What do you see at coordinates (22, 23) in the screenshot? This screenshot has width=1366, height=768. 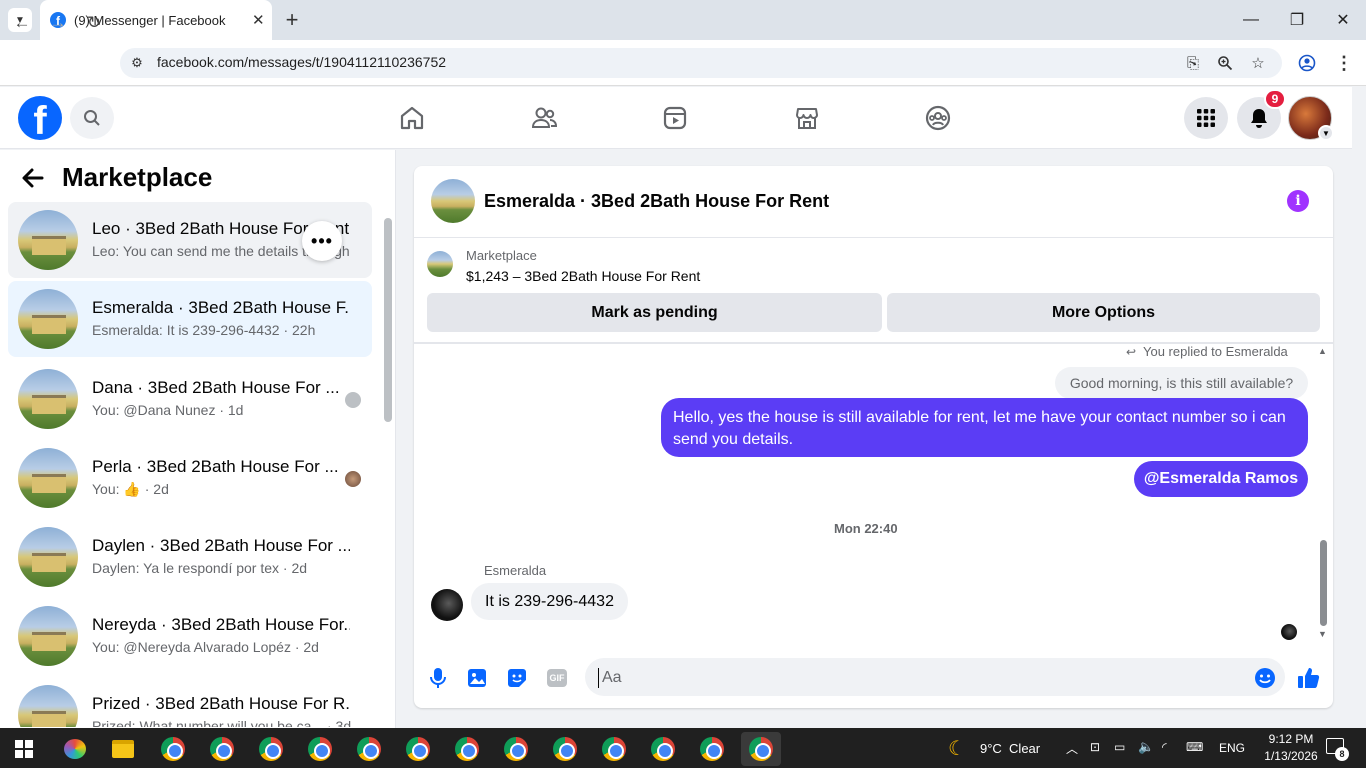 I see `back-icon: ←` at bounding box center [22, 23].